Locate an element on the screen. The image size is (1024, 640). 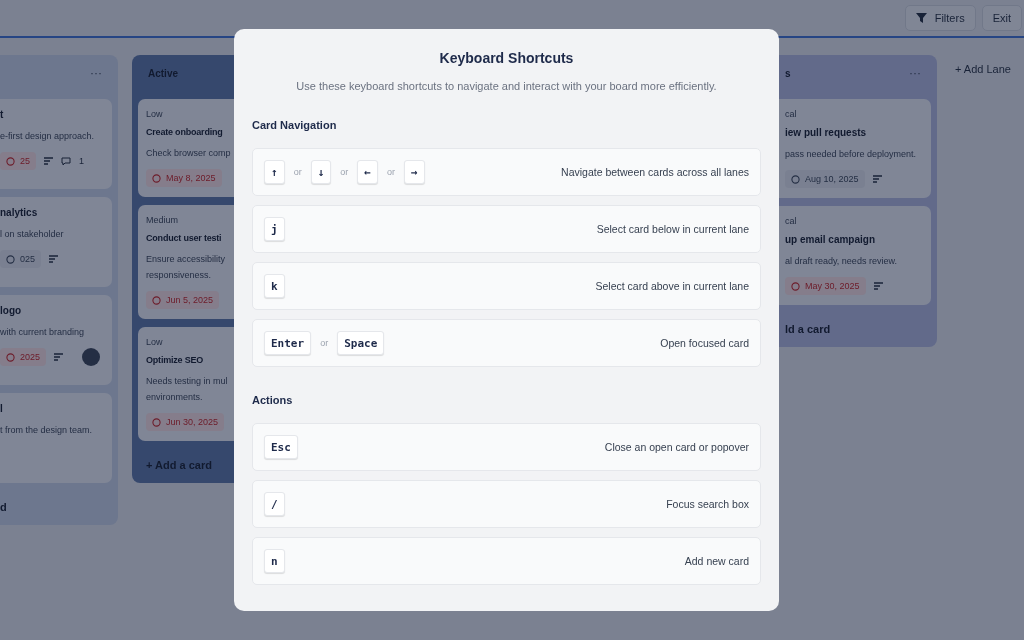
task-card: Low Optimize SEO Needs testing in mul environments. Jun 30, 2025 is located at coordinates (186, 384).